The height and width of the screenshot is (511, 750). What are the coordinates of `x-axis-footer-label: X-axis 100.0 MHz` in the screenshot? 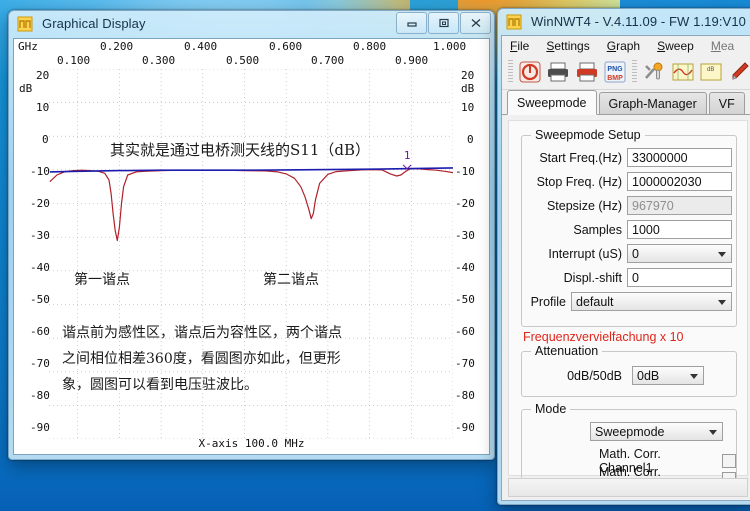 It's located at (251, 443).